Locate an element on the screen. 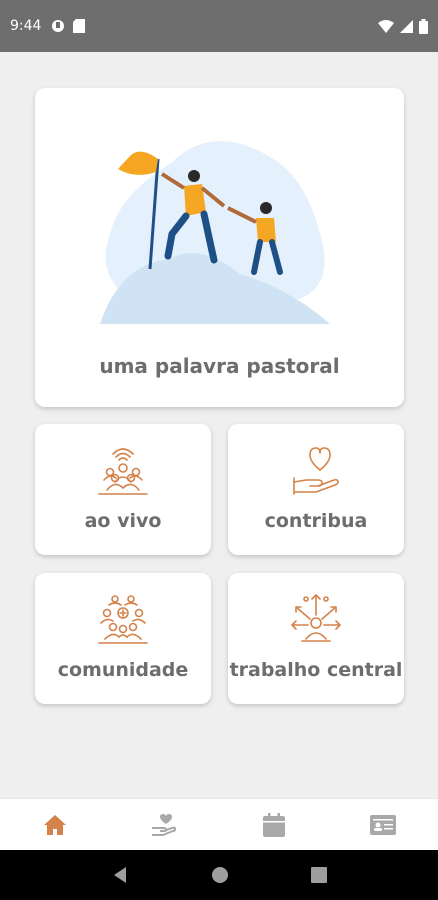 The image size is (438, 900). nav-profile is located at coordinates (383, 825).